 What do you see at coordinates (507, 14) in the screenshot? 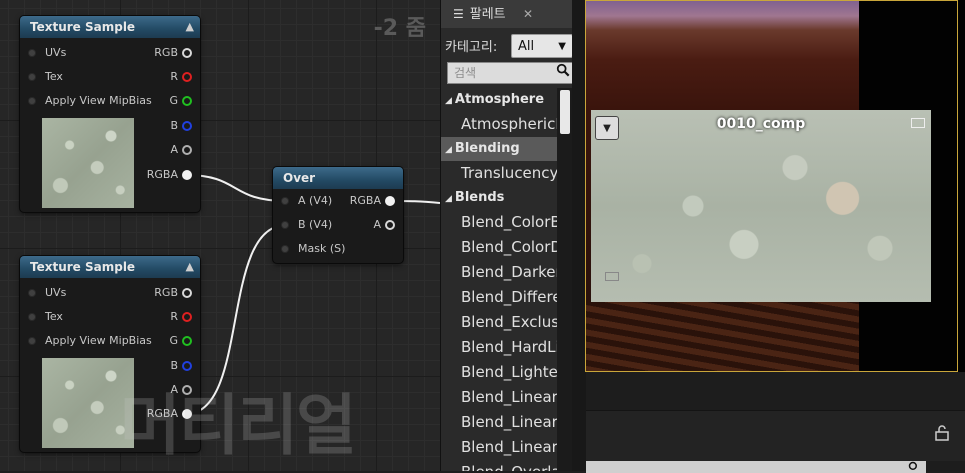
I see `palette-tab: ☰ 팔레트 ✕` at bounding box center [507, 14].